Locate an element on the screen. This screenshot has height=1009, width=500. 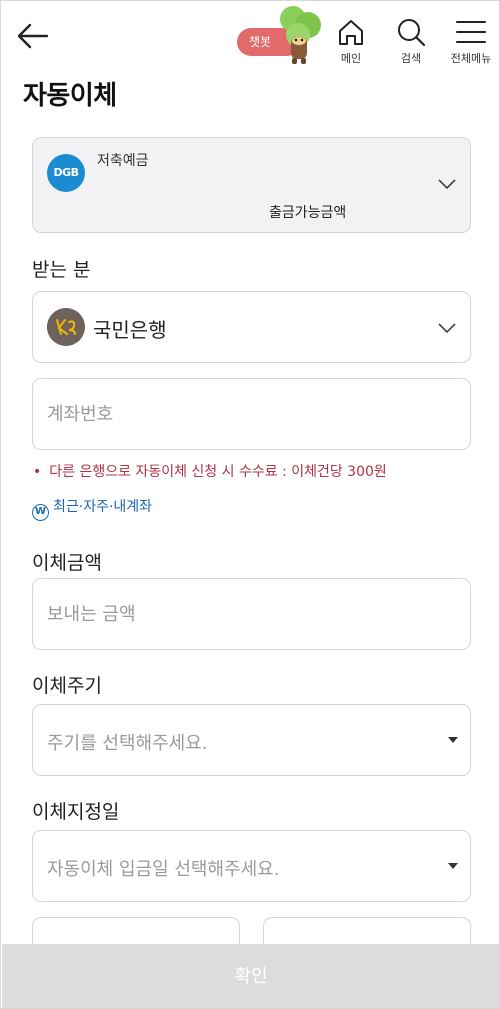
nav-menu-button: 전체메뉴 is located at coordinates (471, 42).